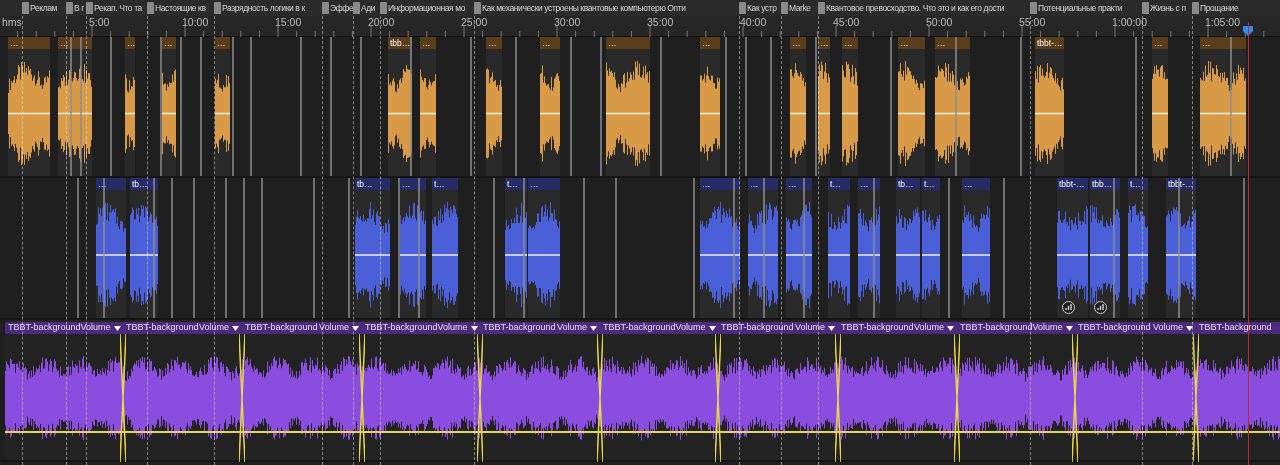 This screenshot has width=1280, height=465. What do you see at coordinates (800, 8) in the screenshot?
I see `marker-label: Marke` at bounding box center [800, 8].